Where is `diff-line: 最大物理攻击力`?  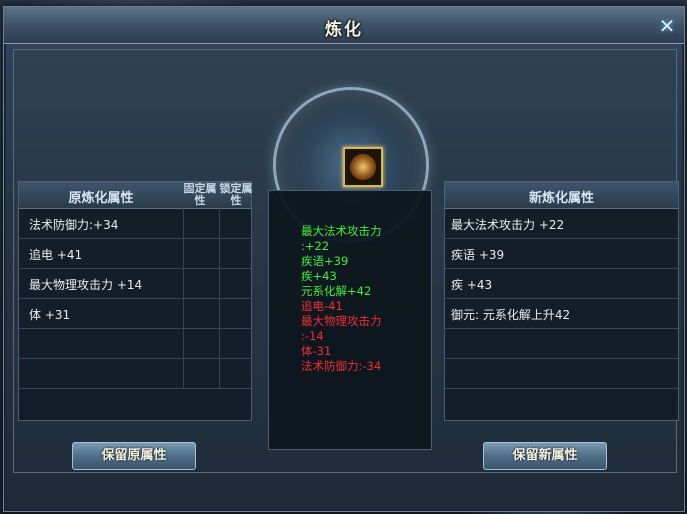
diff-line: 最大物理攻击力 is located at coordinates (341, 321).